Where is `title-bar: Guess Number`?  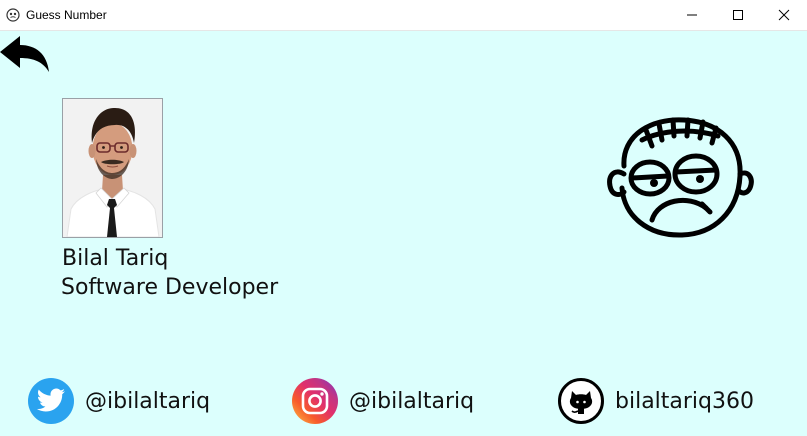 title-bar: Guess Number is located at coordinates (403, 15).